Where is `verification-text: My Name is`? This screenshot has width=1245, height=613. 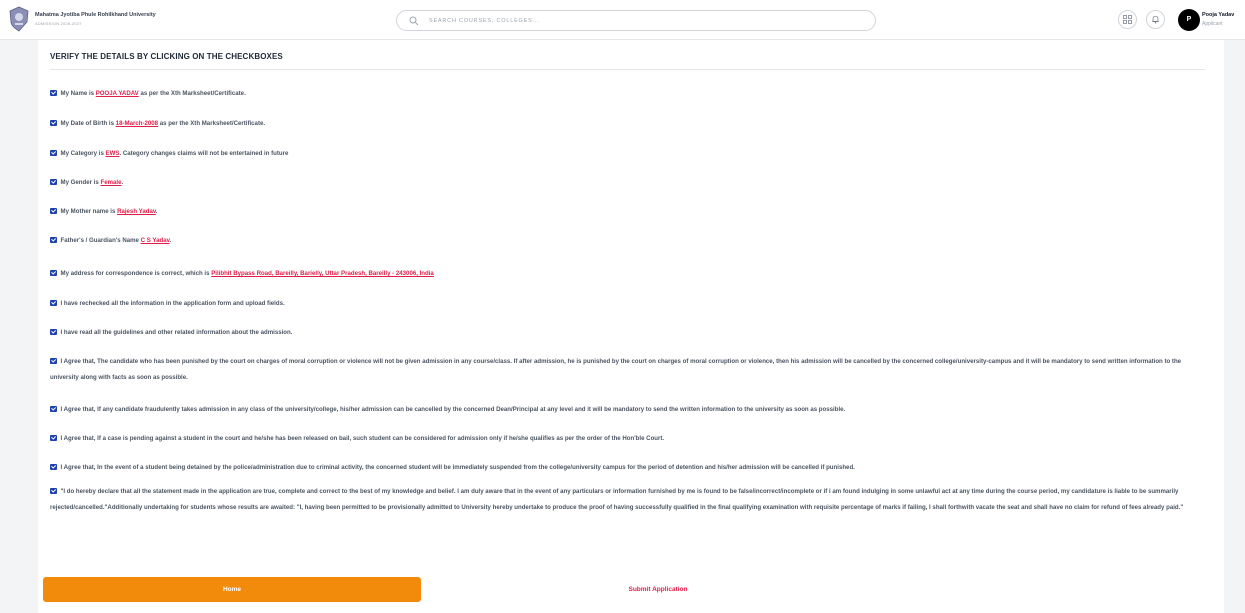
verification-text: My Name is is located at coordinates (78, 93).